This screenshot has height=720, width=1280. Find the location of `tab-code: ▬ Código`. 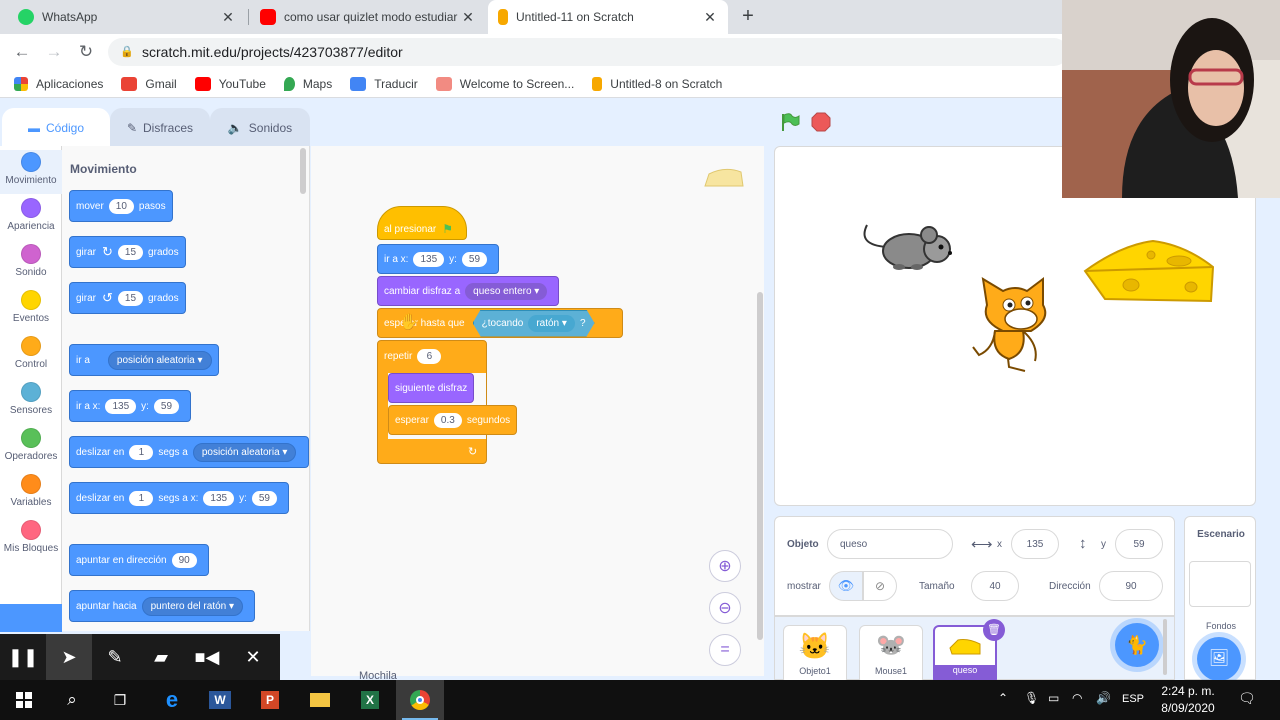

tab-code: ▬ Código is located at coordinates (56, 128).